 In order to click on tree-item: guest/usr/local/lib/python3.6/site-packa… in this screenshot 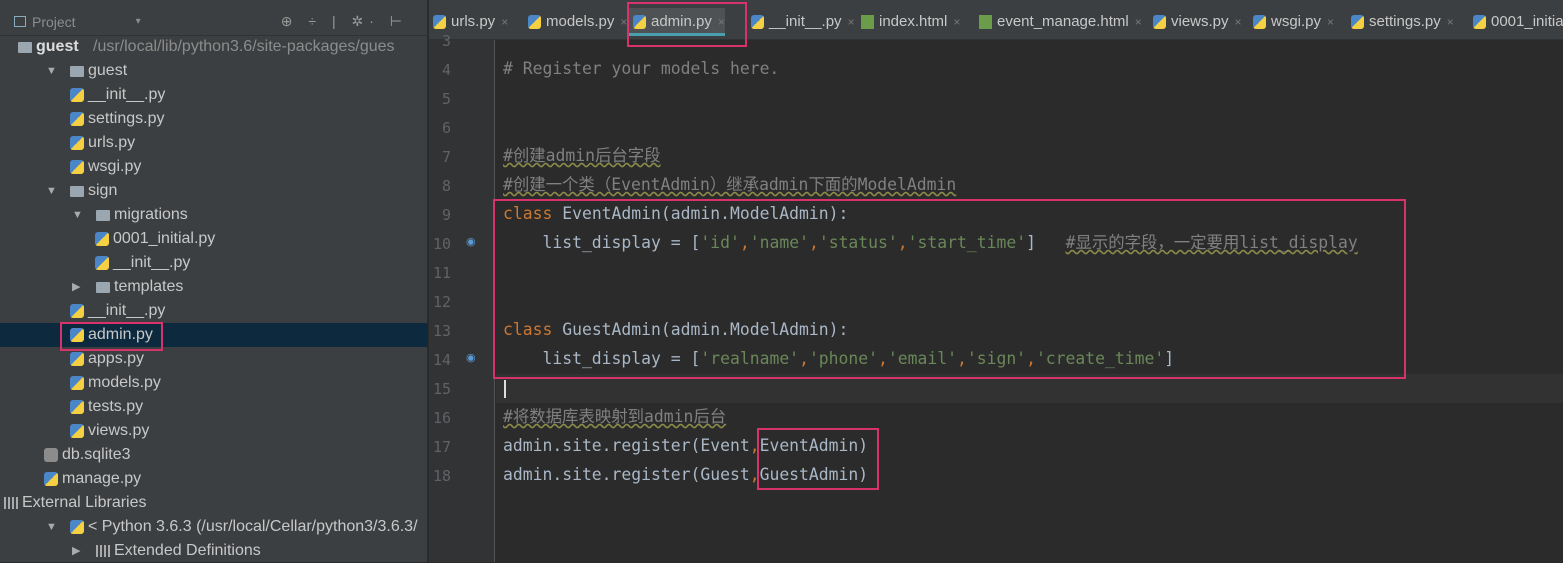, I will do `click(214, 47)`.